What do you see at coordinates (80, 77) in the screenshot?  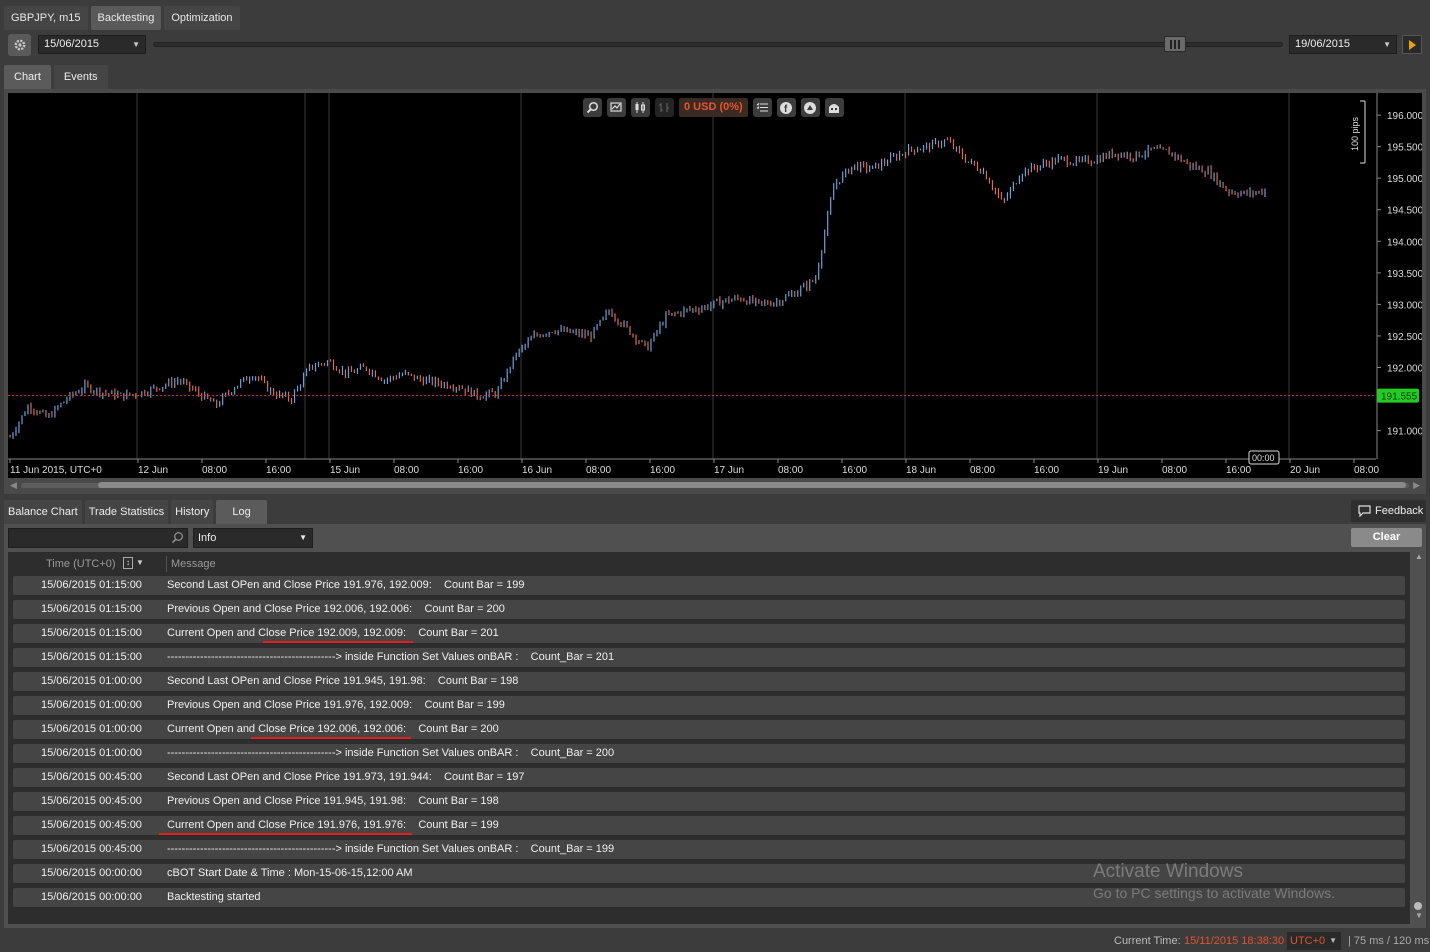 I see `tab-events: Events` at bounding box center [80, 77].